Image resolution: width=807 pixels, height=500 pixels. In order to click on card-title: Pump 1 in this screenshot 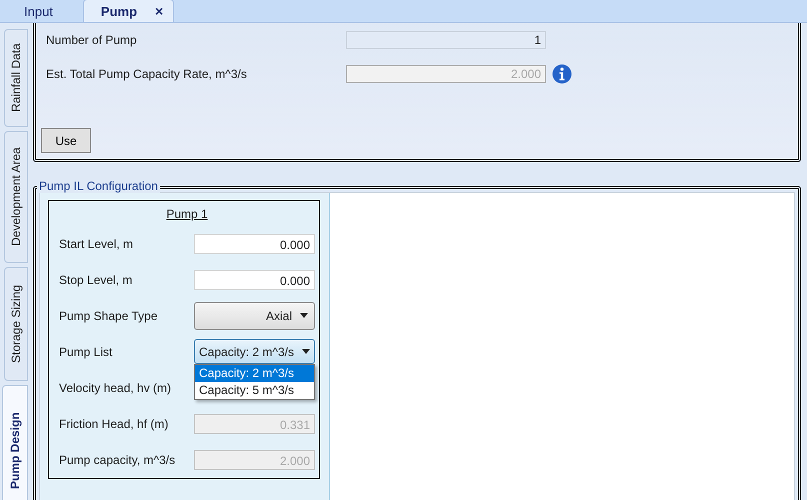, I will do `click(187, 214)`.